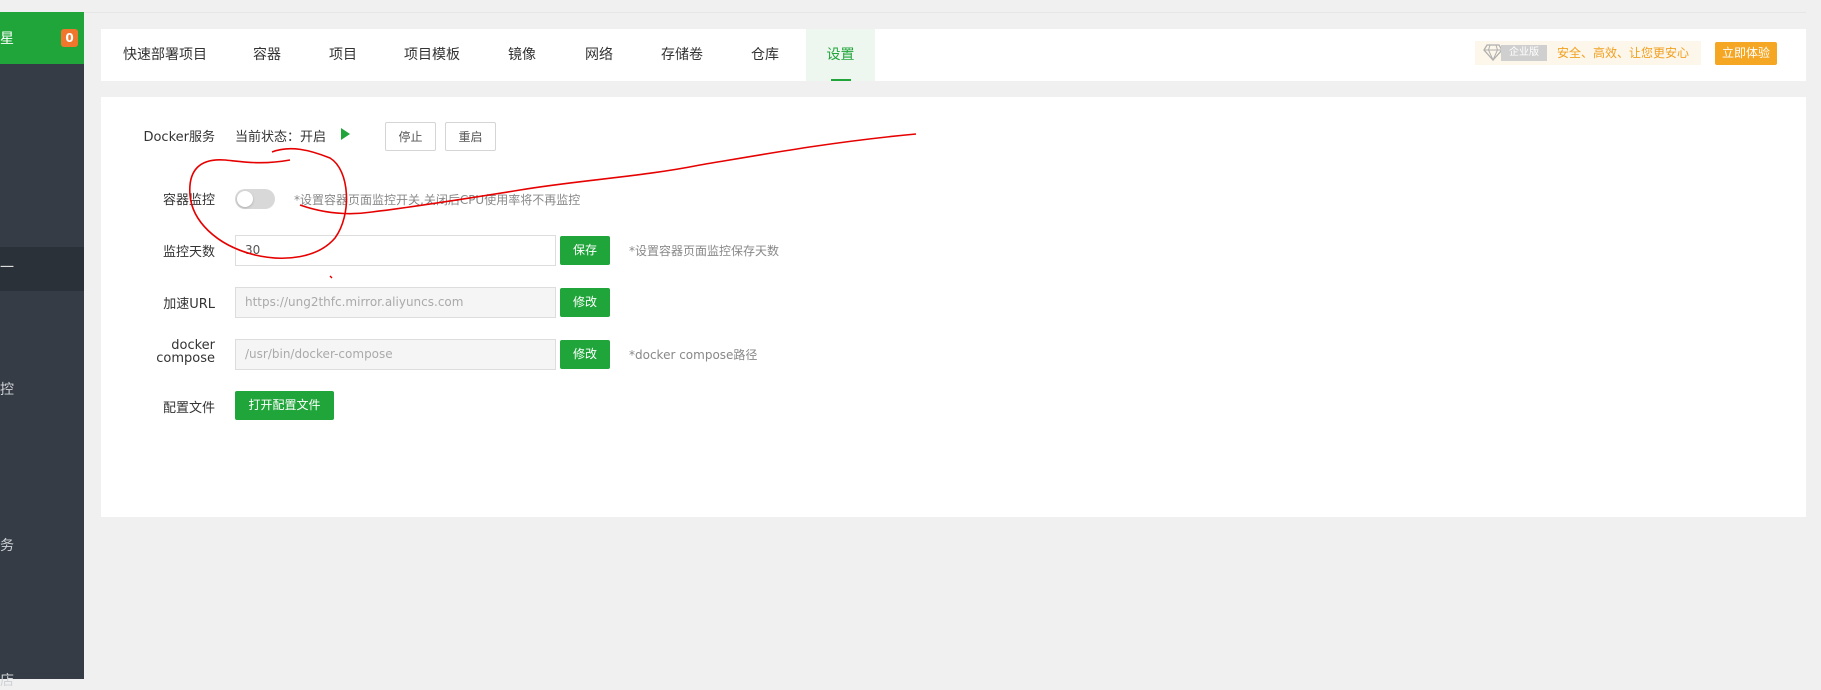 This screenshot has width=1821, height=690. Describe the element at coordinates (7, 389) in the screenshot. I see `sidebar-item-monitor: 控` at that location.